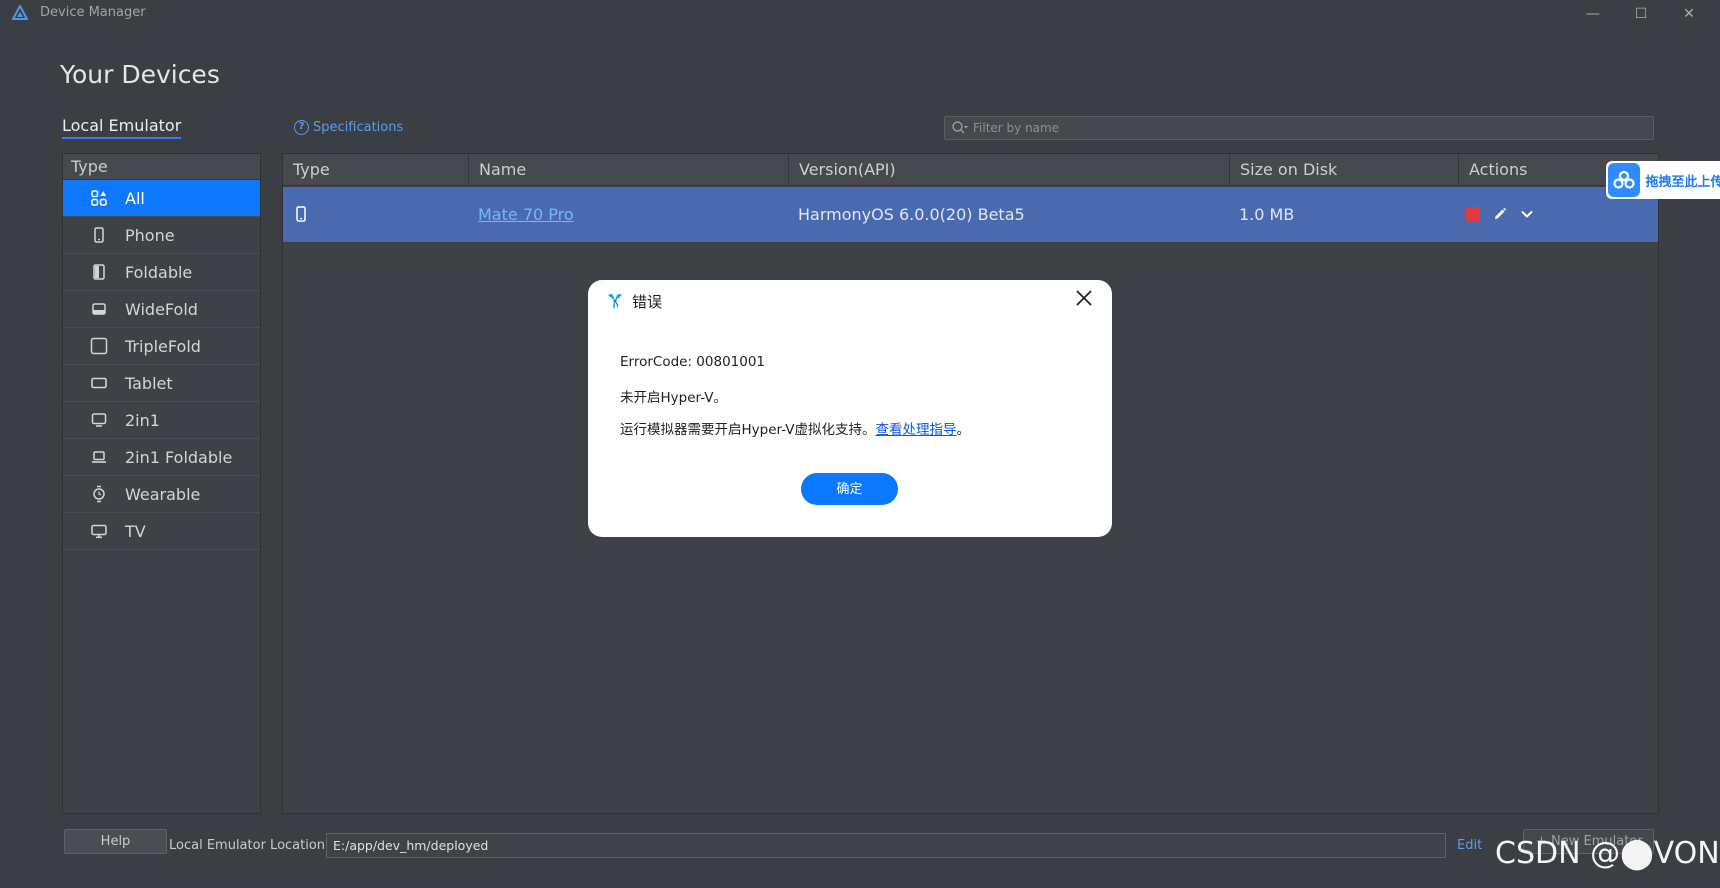 This screenshot has width=1720, height=888. What do you see at coordinates (358, 127) in the screenshot?
I see `specifications-label: Specifications` at bounding box center [358, 127].